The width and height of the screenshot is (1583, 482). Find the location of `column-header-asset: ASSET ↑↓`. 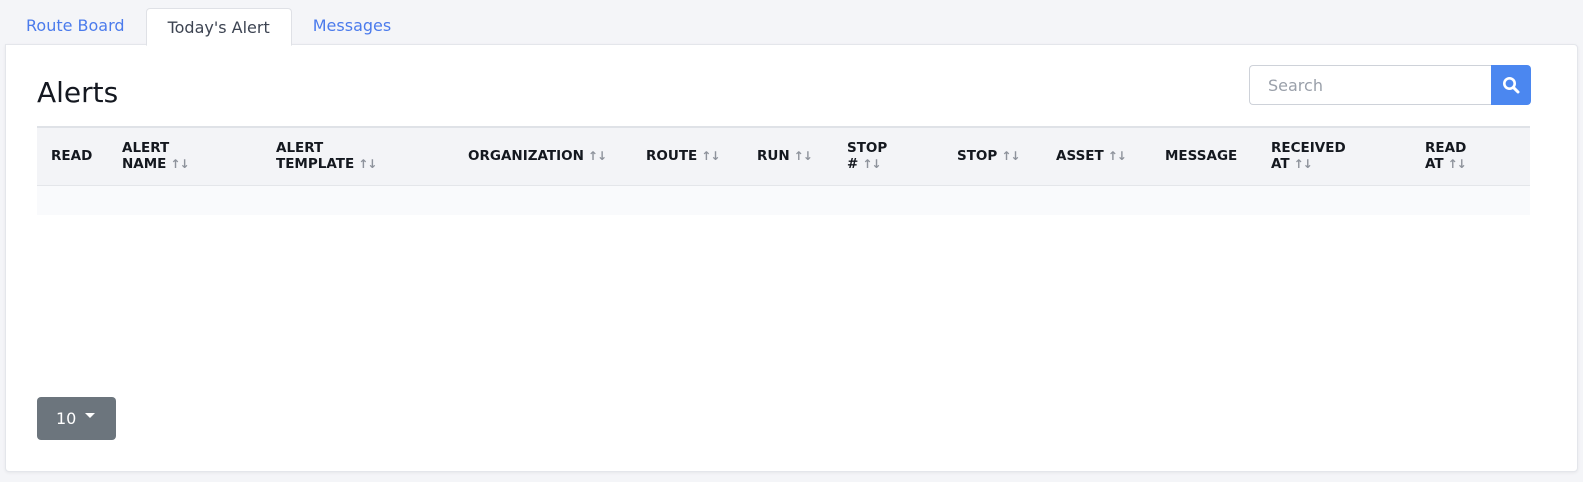

column-header-asset: ASSET ↑↓ is located at coordinates (1096, 156).